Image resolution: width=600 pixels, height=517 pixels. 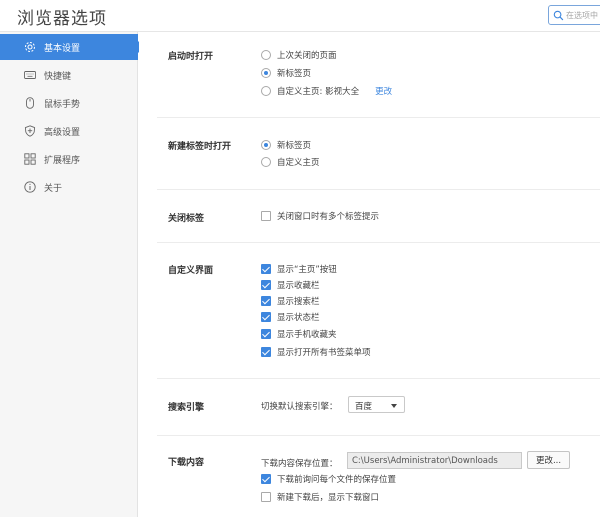 What do you see at coordinates (299, 407) in the screenshot?
I see `search-engine-label: 切换默认搜索引擎：` at bounding box center [299, 407].